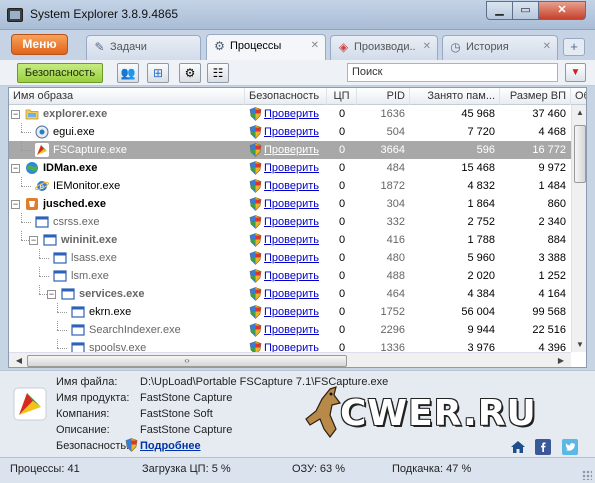  I want to click on tab-history: ◷ История ✕, so click(500, 47).